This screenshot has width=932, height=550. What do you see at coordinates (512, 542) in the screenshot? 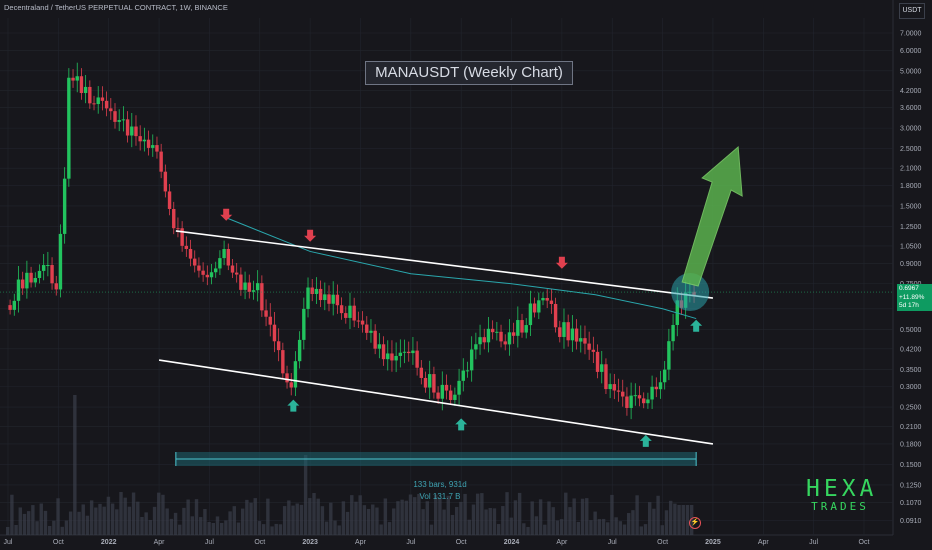
I see `x-tick-label: 2024` at bounding box center [512, 542].